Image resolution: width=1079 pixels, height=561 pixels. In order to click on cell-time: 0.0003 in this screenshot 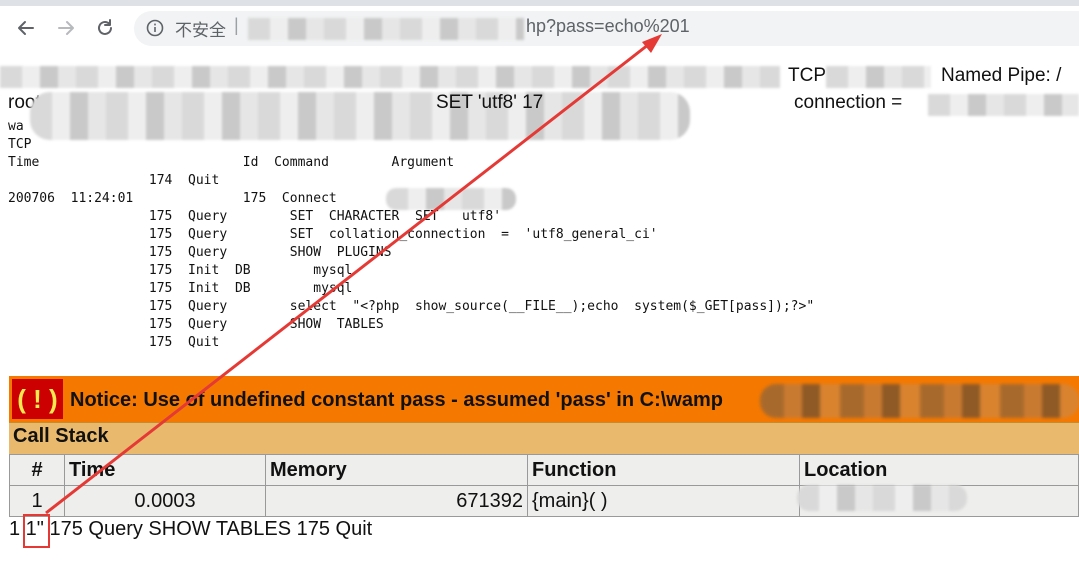, I will do `click(165, 501)`.